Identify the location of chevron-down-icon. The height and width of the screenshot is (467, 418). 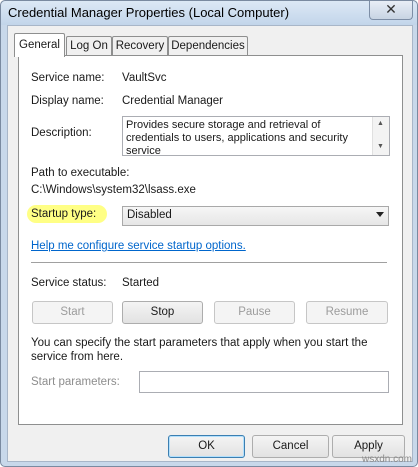
(380, 214).